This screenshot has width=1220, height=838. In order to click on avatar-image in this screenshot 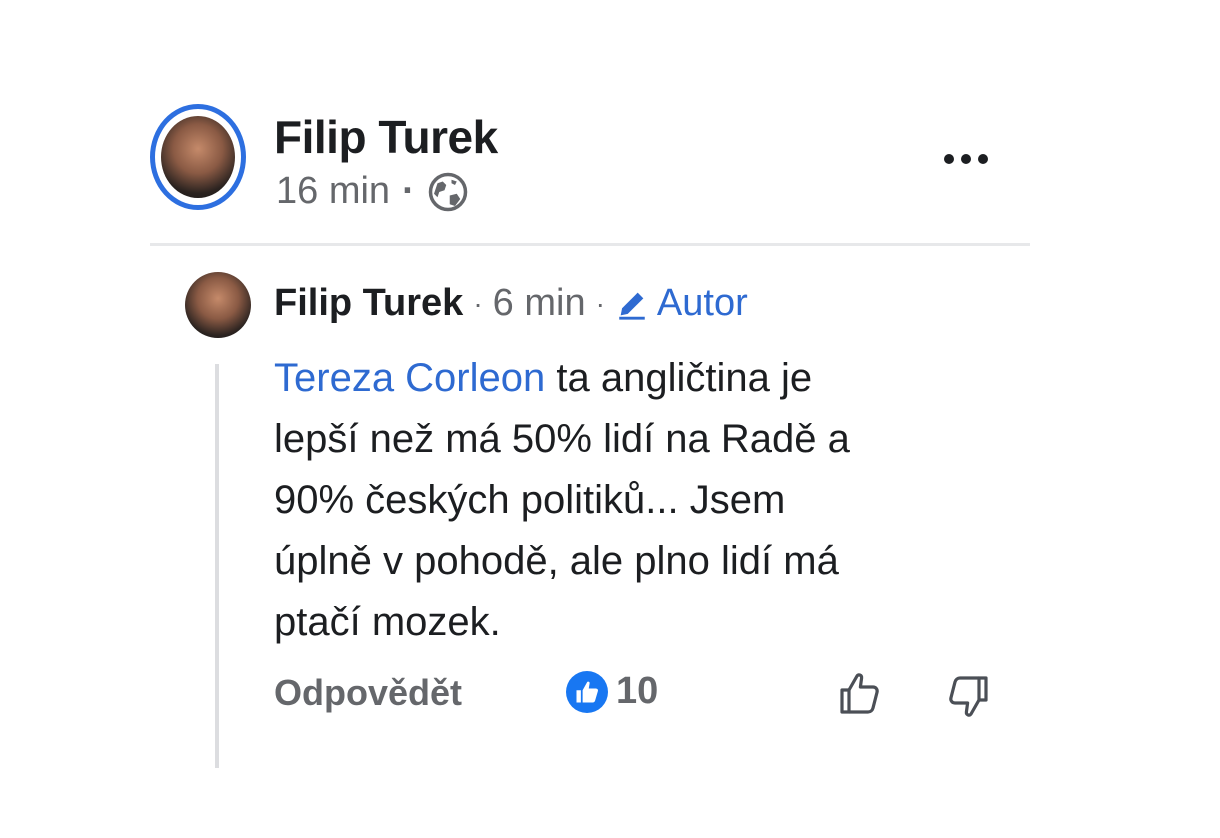, I will do `click(198, 157)`.